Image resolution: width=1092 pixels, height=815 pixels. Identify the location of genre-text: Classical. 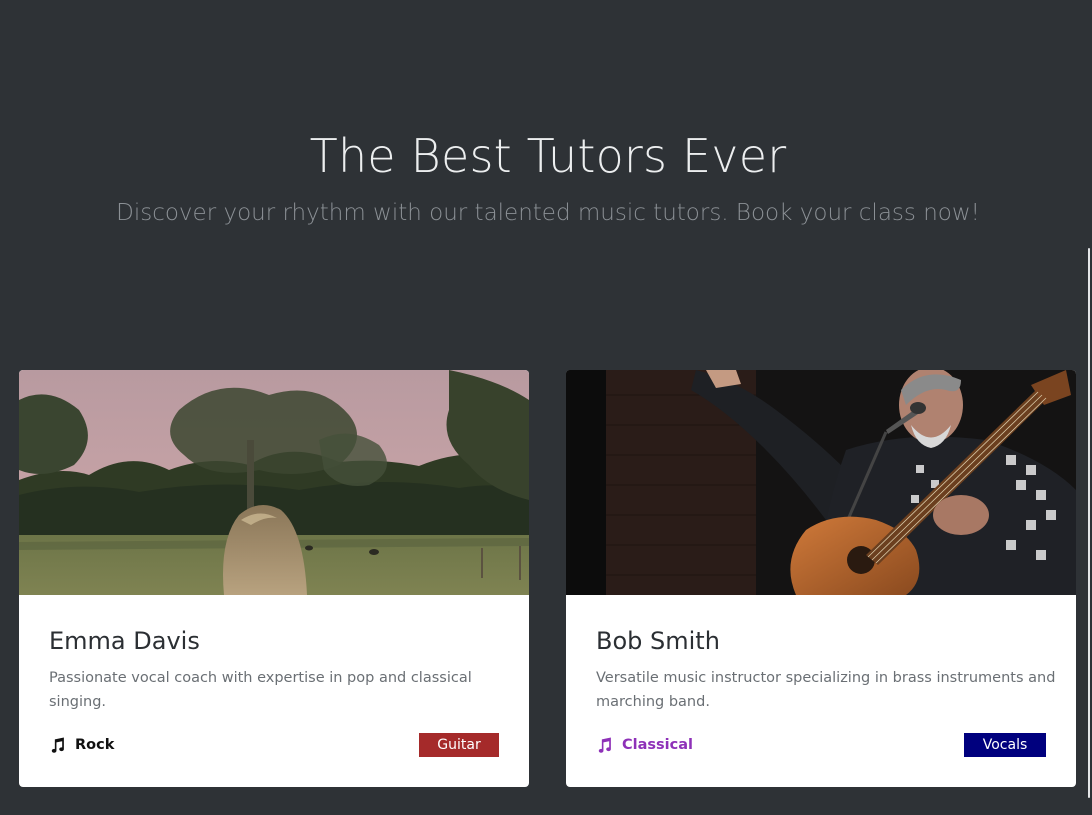
(657, 745).